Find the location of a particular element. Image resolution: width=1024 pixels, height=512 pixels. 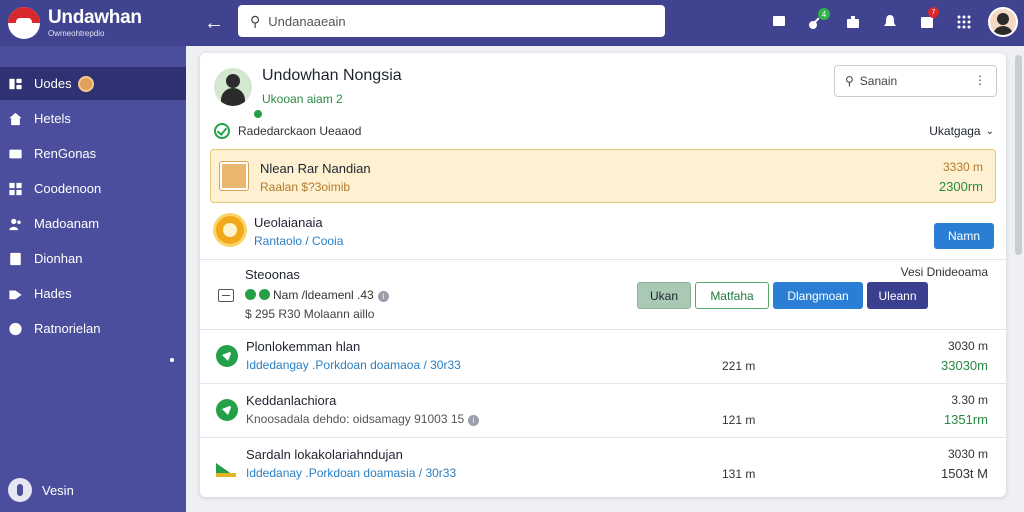

minus-box-icon is located at coordinates (226, 295).